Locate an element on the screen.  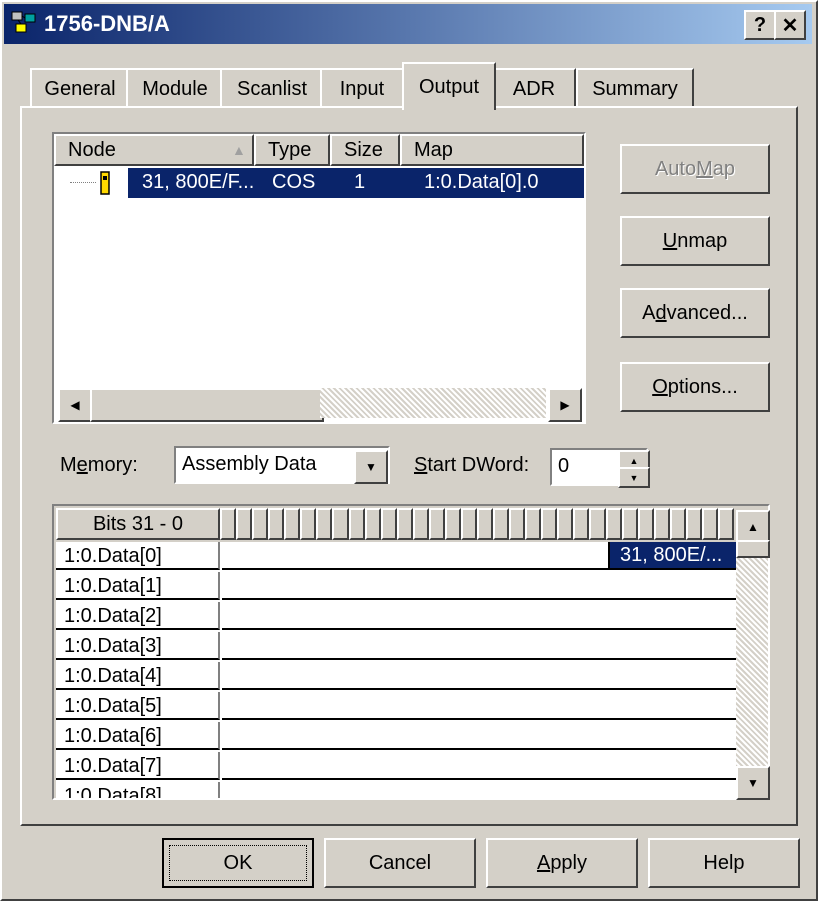
device-icon is located at coordinates (105, 186).